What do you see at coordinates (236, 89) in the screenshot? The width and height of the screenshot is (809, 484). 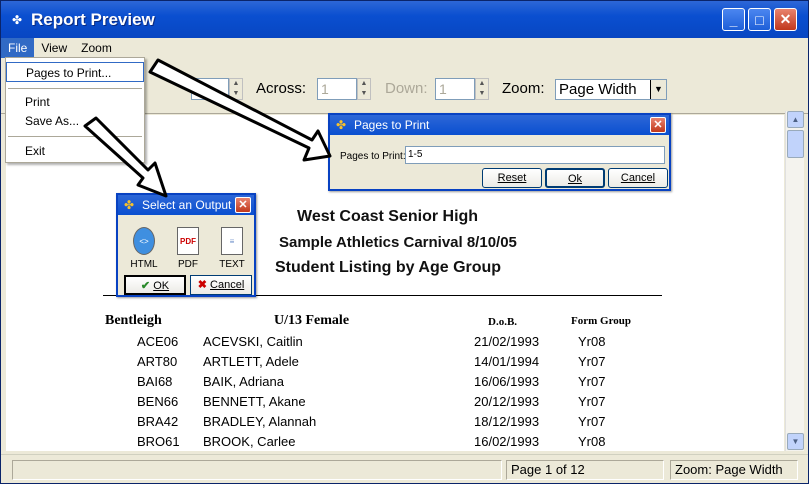 I see `page-spinner-arrows-icon: ▲ ▼` at bounding box center [236, 89].